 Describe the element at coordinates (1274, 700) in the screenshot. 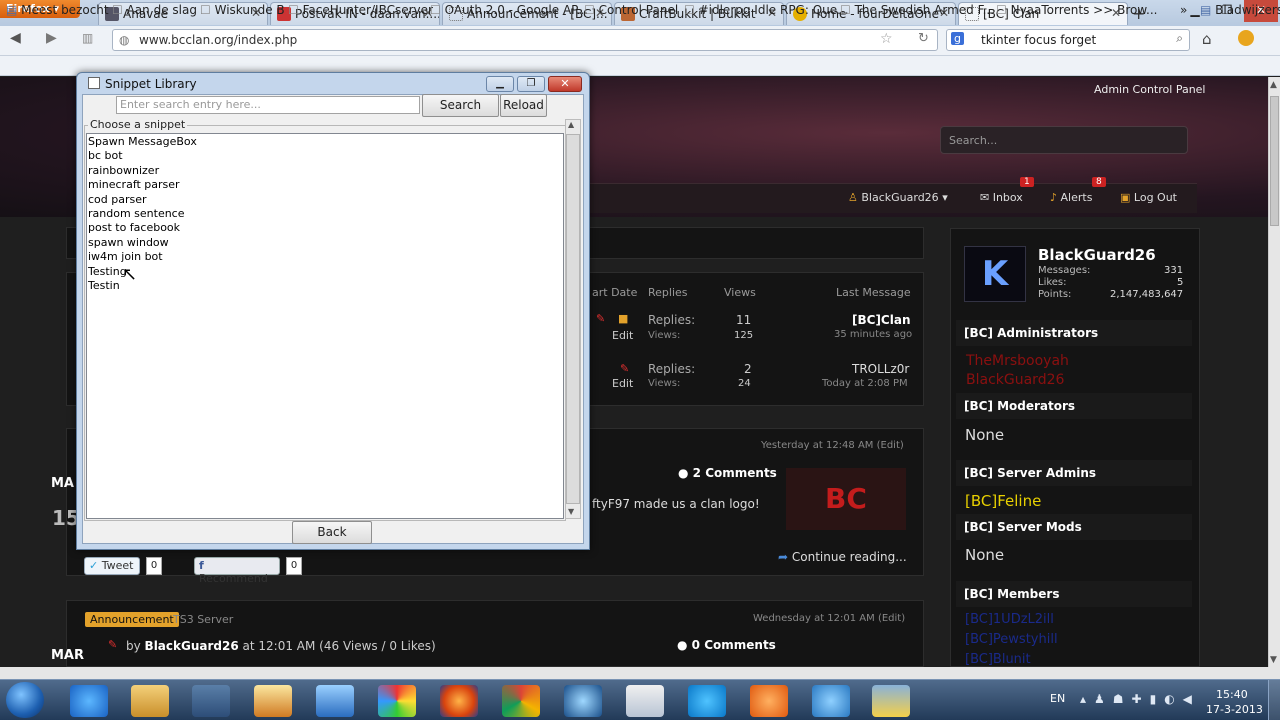

I see `show-desktop-button` at that location.